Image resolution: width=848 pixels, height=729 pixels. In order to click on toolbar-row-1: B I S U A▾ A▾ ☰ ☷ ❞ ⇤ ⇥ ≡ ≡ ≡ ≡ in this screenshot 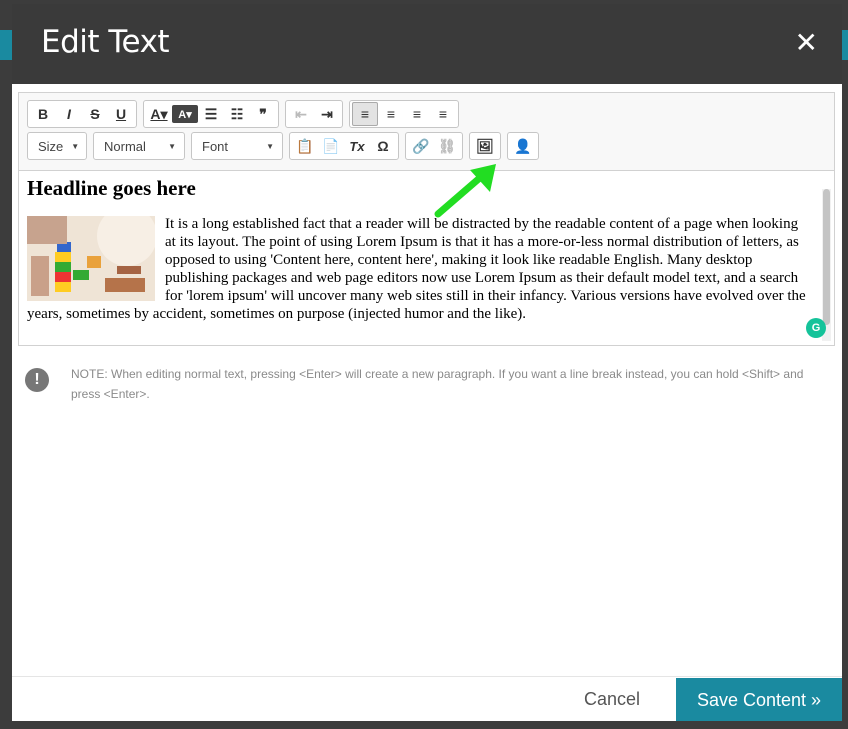, I will do `click(243, 114)`.